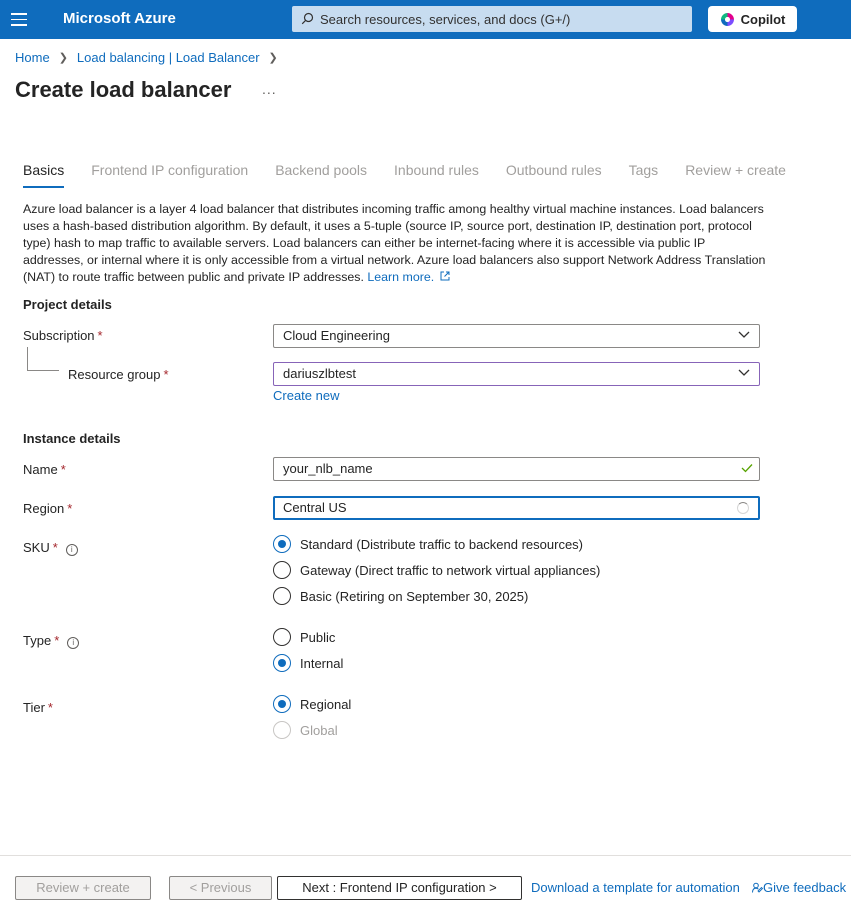 The height and width of the screenshot is (917, 851). Describe the element at coordinates (315, 507) in the screenshot. I see `region-value: Central US` at that location.